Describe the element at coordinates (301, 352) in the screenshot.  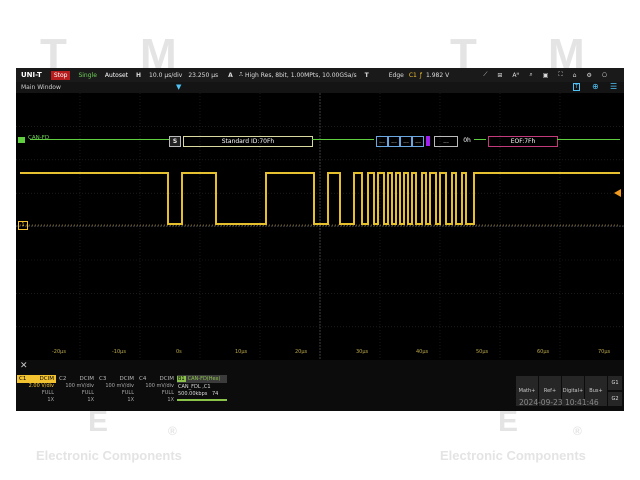
I see `time-tick-5: 20µs` at that location.